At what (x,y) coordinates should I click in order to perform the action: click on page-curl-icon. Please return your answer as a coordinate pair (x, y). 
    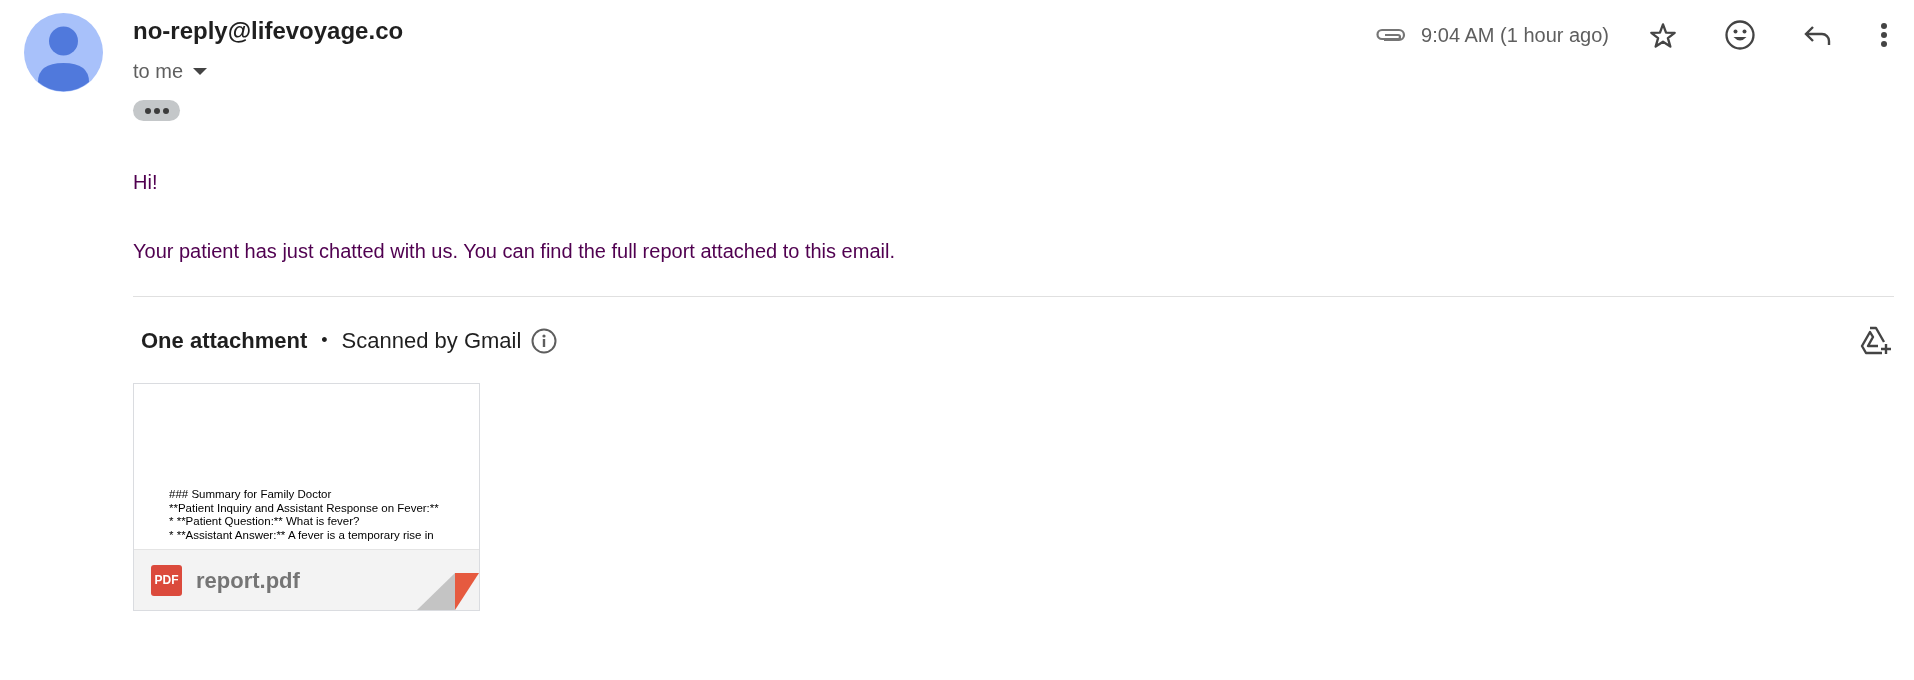
    Looking at the image, I should click on (448, 591).